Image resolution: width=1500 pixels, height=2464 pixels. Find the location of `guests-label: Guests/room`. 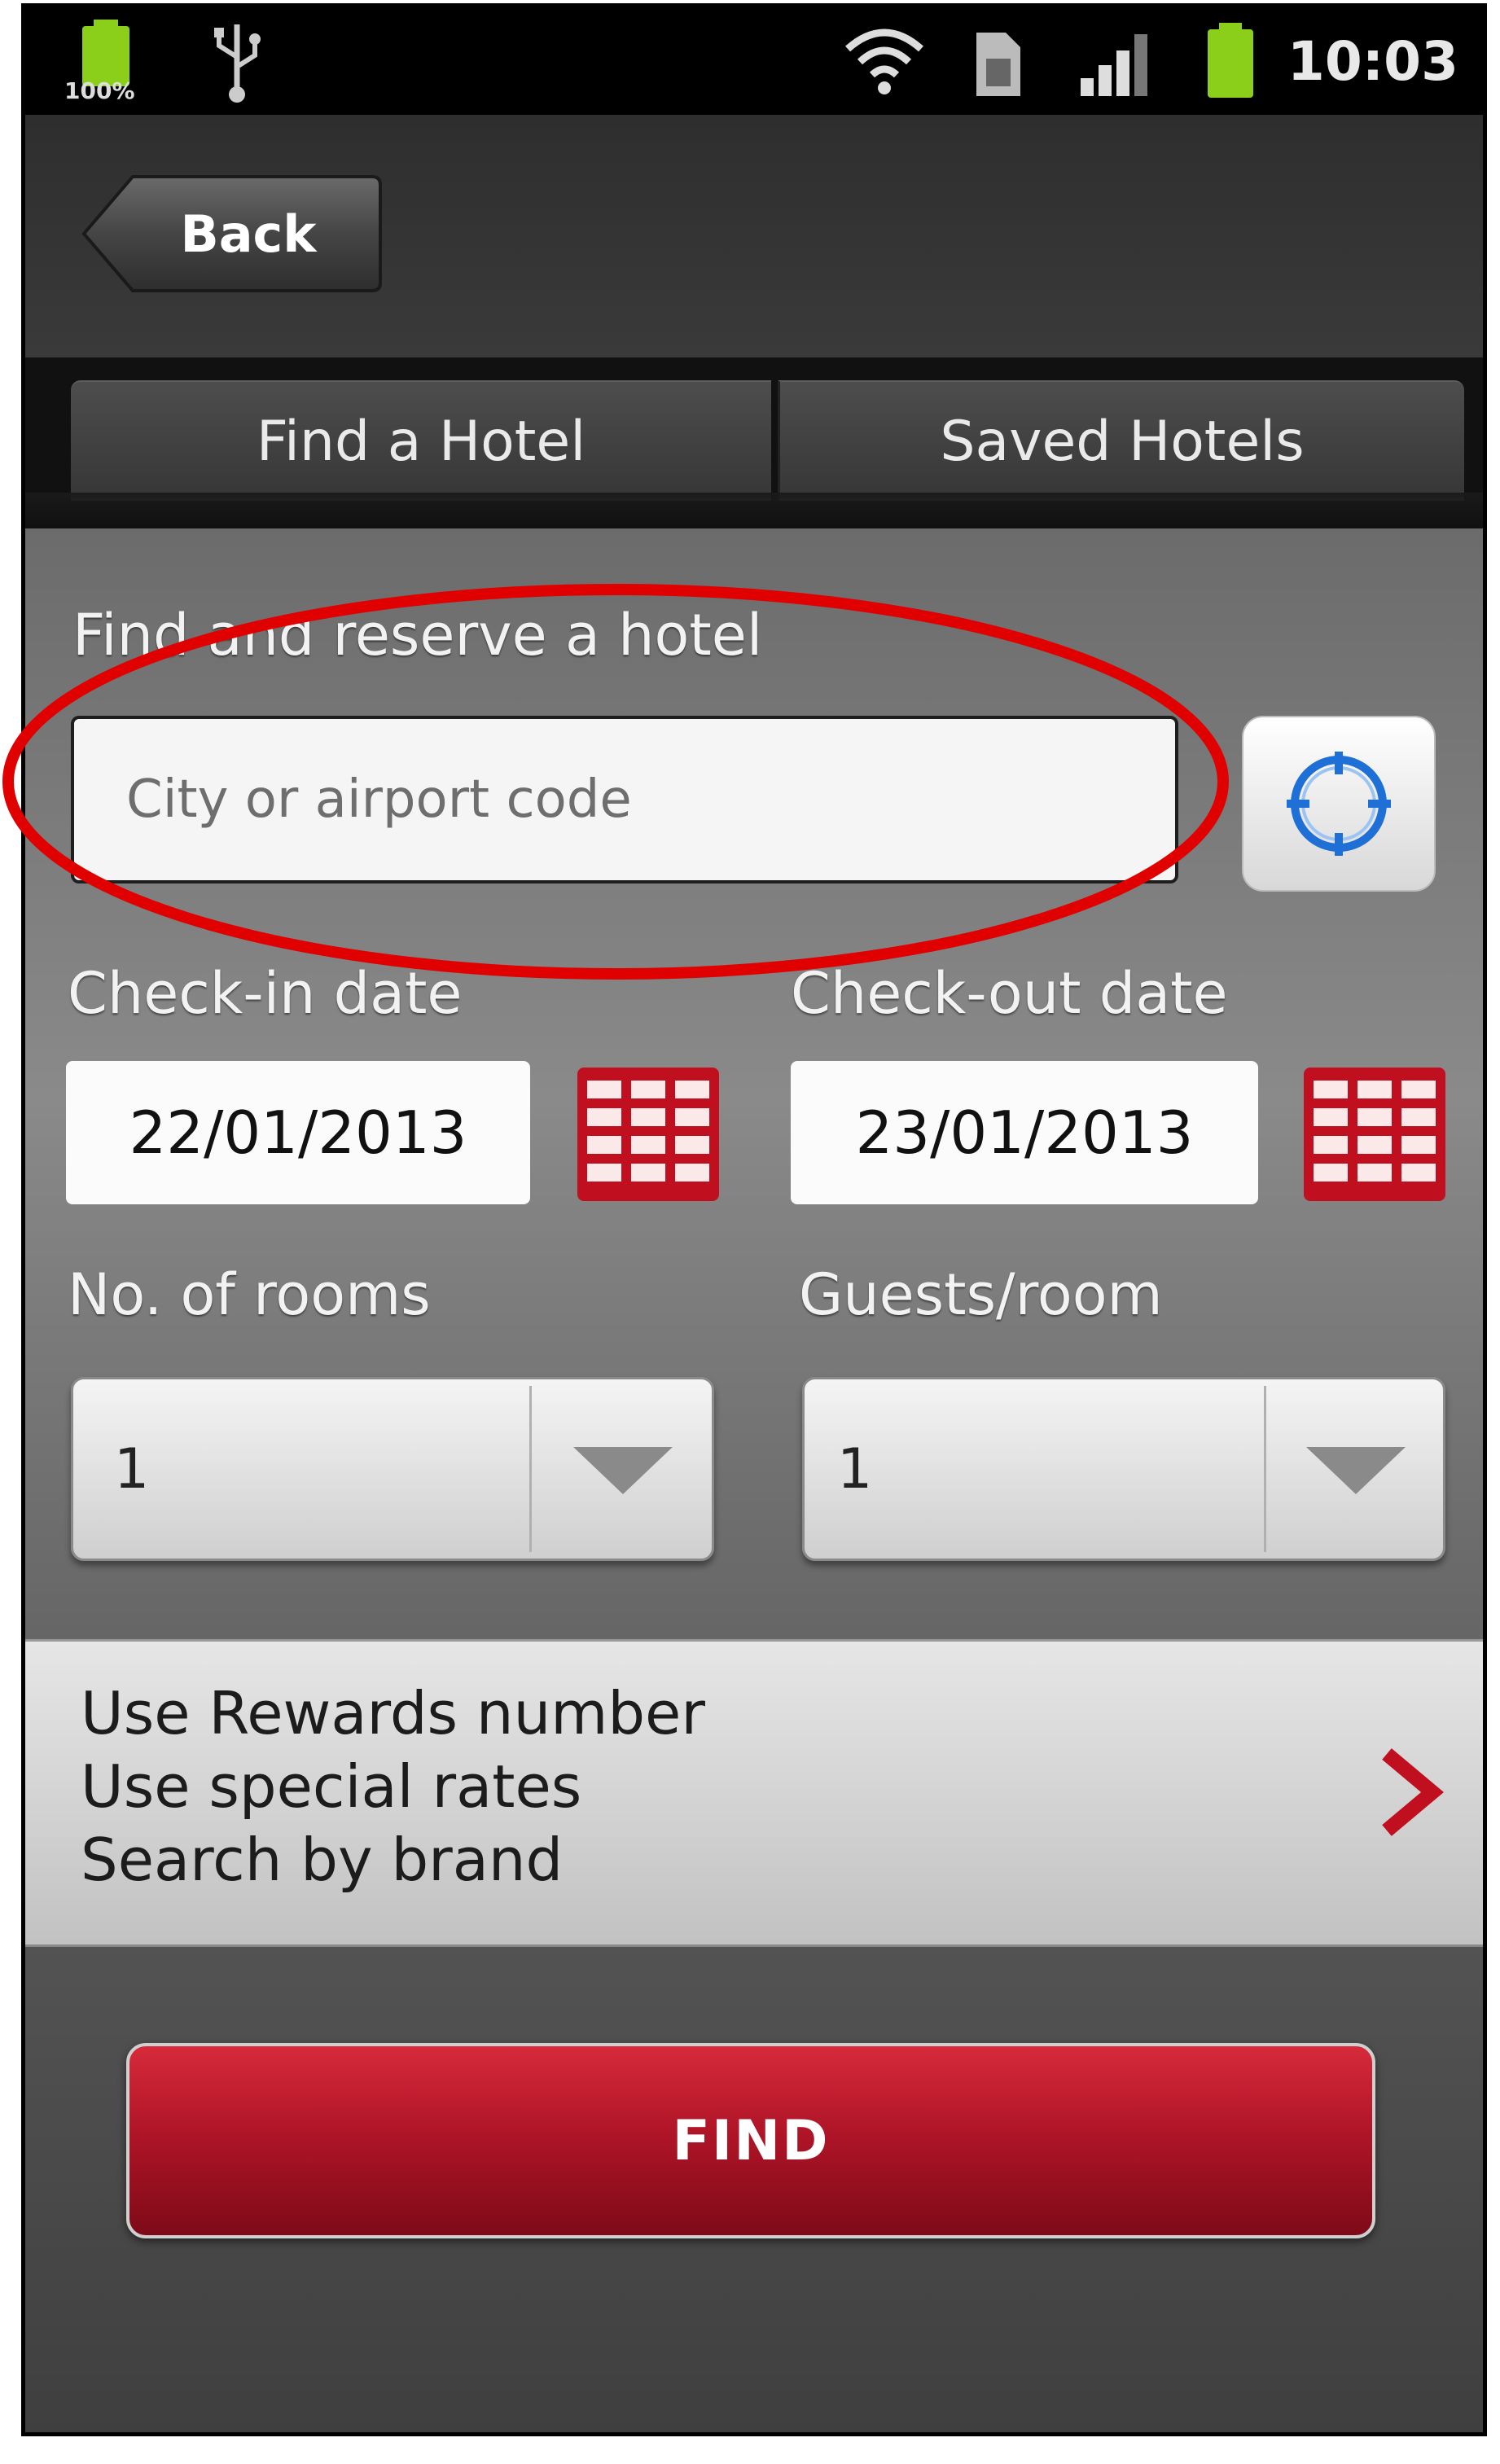

guests-label: Guests/room is located at coordinates (981, 1294).